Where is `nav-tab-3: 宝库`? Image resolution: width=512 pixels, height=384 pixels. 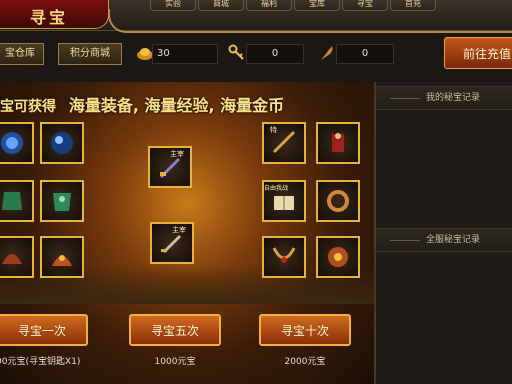 nav-tab-3: 宝库 is located at coordinates (317, 5).